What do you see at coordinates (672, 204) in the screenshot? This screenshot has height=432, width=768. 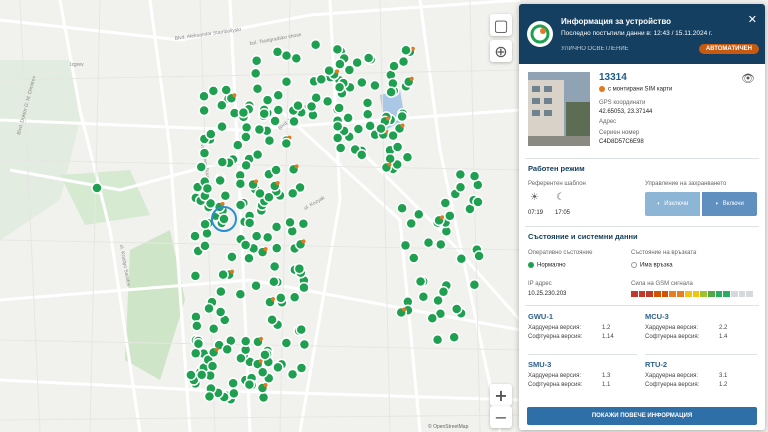 I see `switch-off-button: ◗ Изключи` at bounding box center [672, 204].